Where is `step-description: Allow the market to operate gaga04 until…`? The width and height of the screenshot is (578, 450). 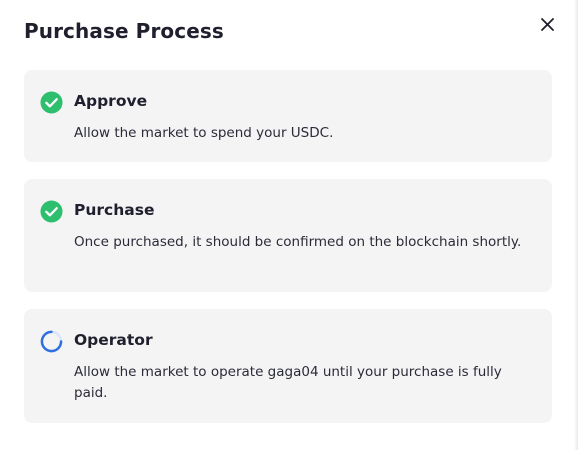 step-description: Allow the market to operate gaga04 until… is located at coordinates (288, 382).